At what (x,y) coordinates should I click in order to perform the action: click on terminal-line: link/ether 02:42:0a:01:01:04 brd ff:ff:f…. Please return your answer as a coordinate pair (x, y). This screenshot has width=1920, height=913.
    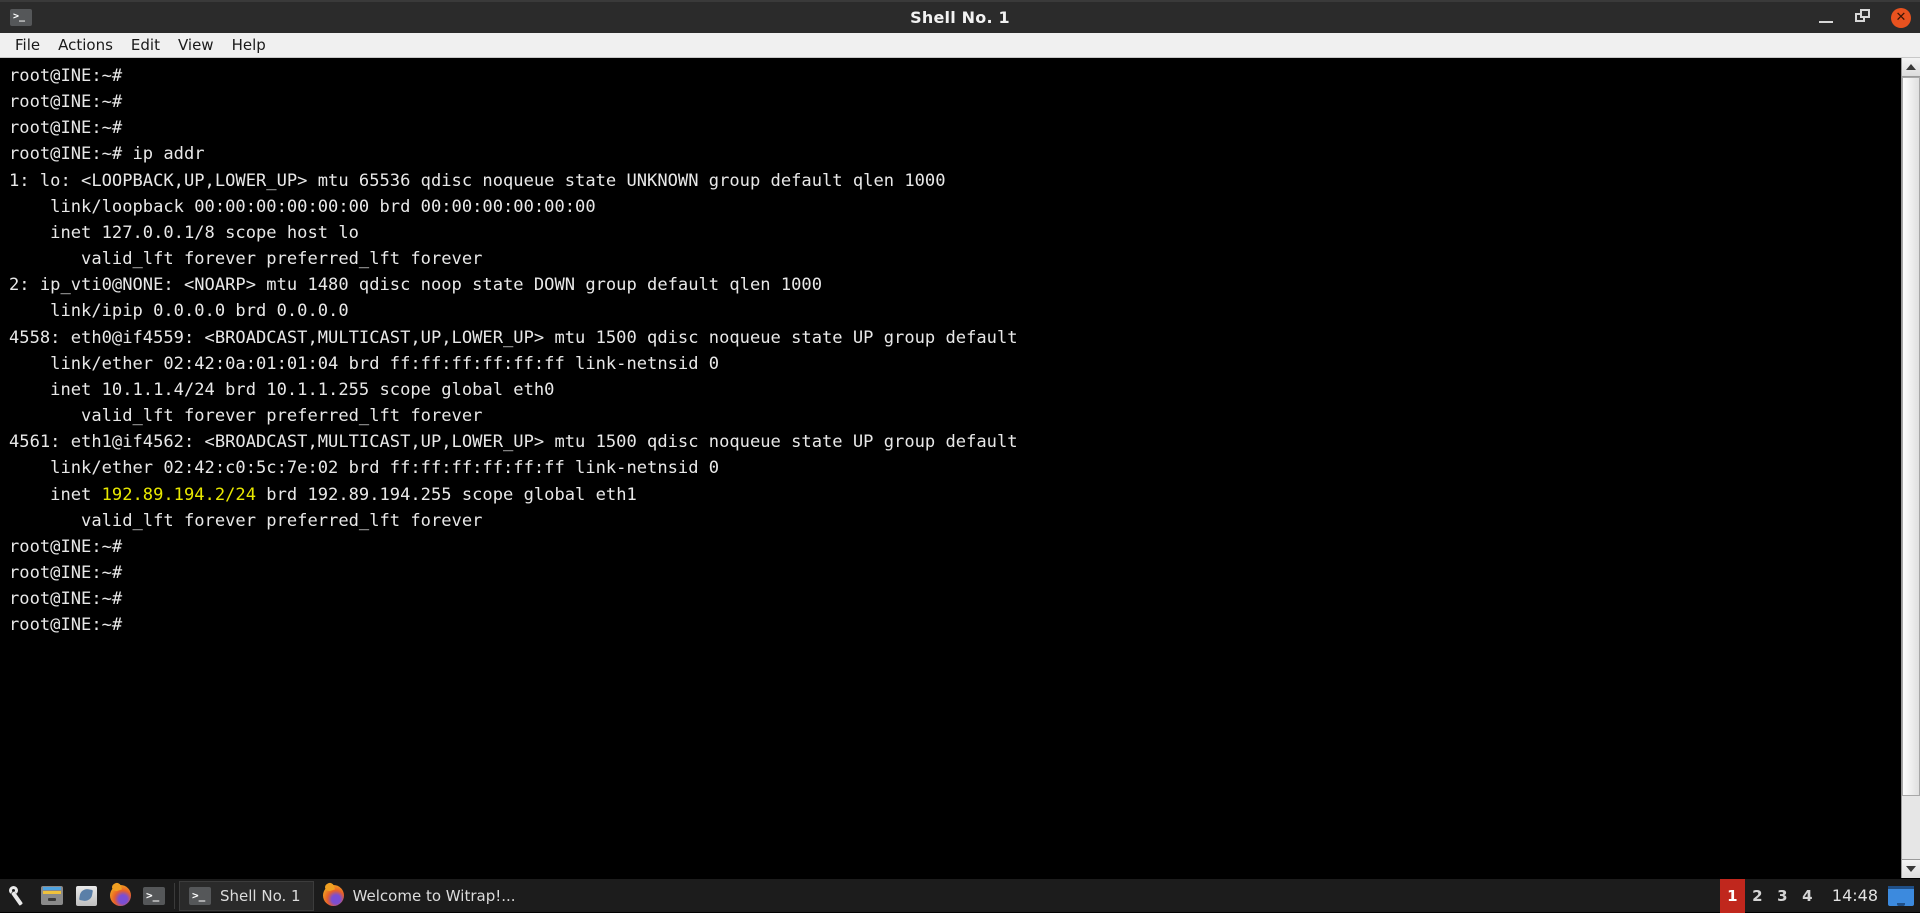
    Looking at the image, I should click on (955, 364).